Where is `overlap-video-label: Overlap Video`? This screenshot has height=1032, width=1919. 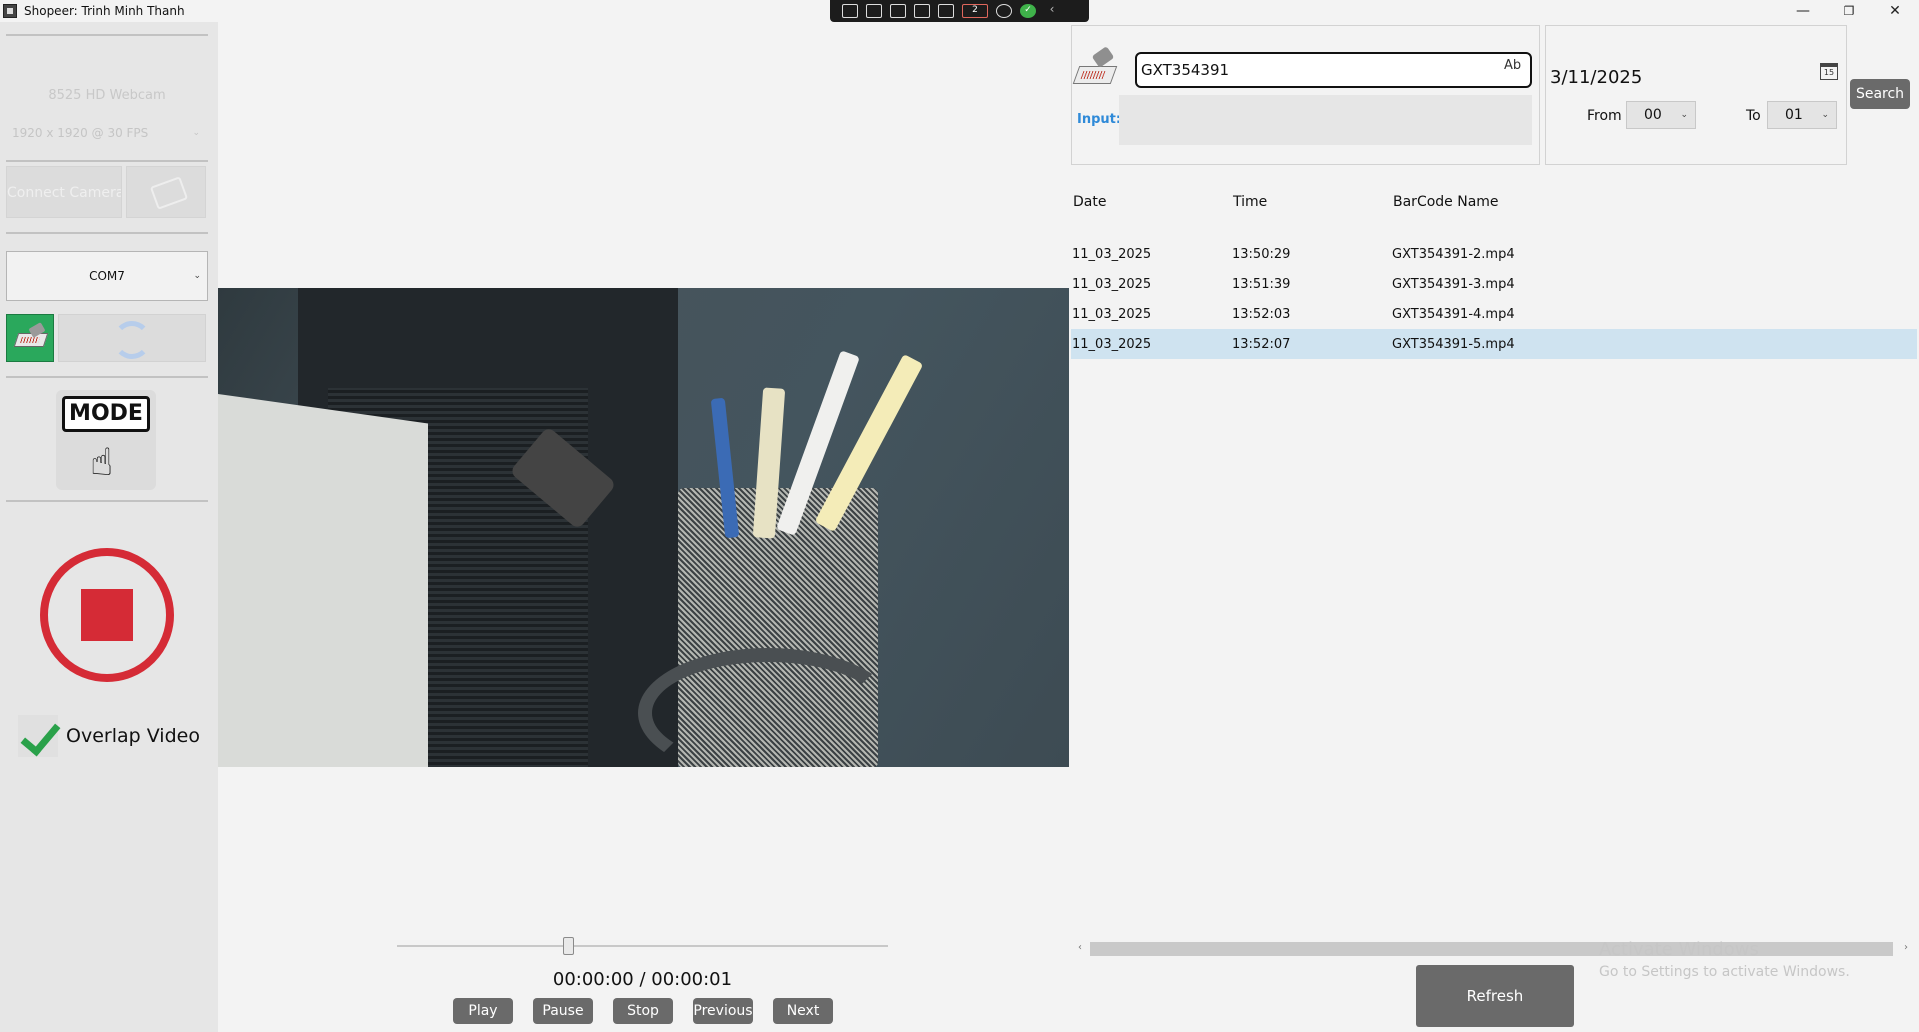
overlap-video-label: Overlap Video is located at coordinates (133, 736).